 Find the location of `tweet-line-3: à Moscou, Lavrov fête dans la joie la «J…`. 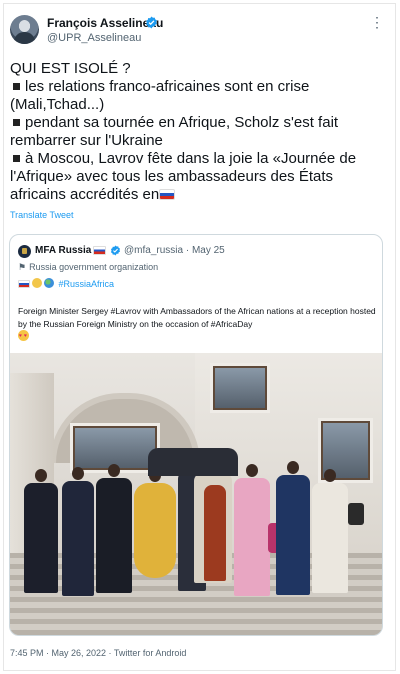

tweet-line-3: à Moscou, Lavrov fête dans la joie la «J… is located at coordinates (200, 177).